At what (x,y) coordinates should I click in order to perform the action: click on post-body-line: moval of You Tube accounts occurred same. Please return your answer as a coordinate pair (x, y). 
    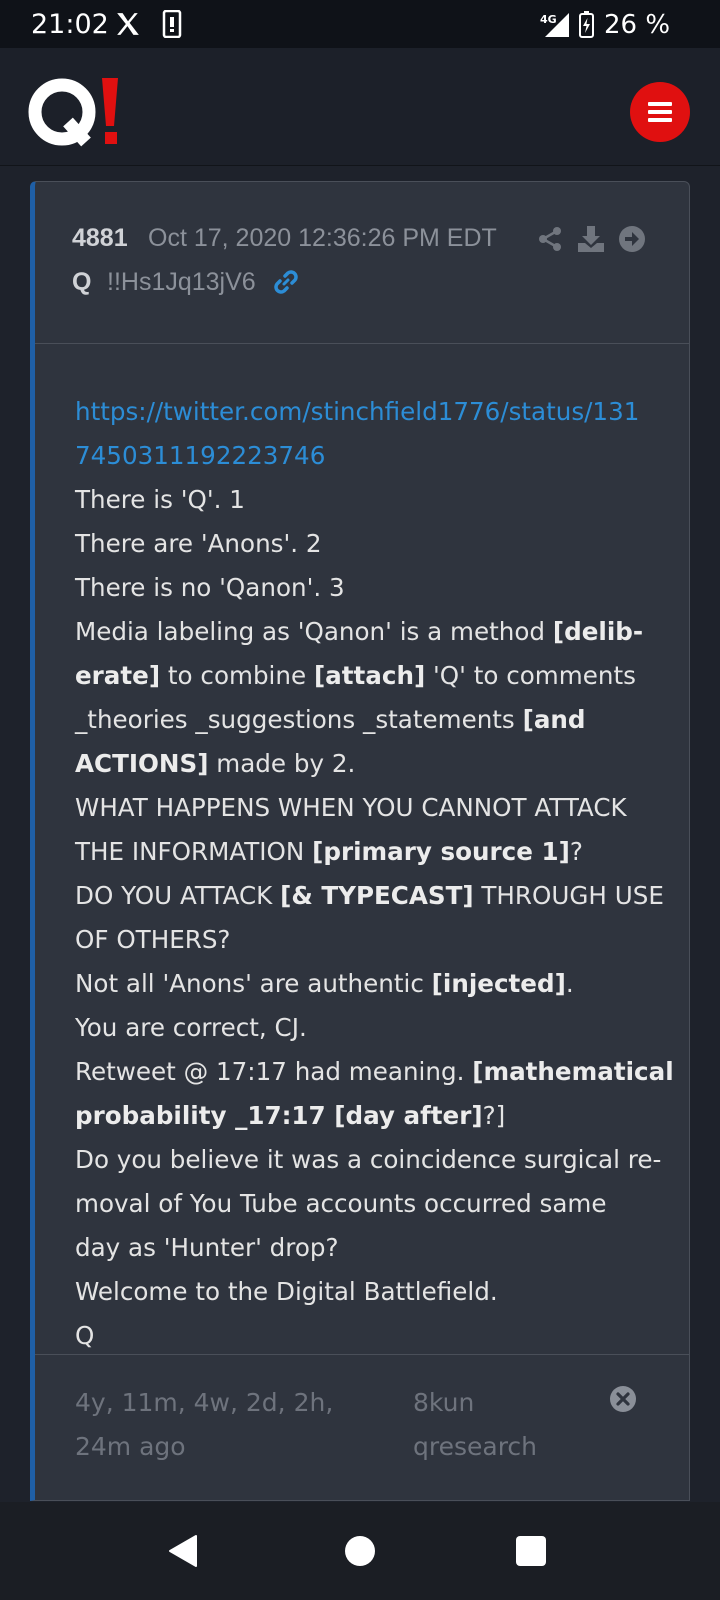
    Looking at the image, I should click on (365, 1204).